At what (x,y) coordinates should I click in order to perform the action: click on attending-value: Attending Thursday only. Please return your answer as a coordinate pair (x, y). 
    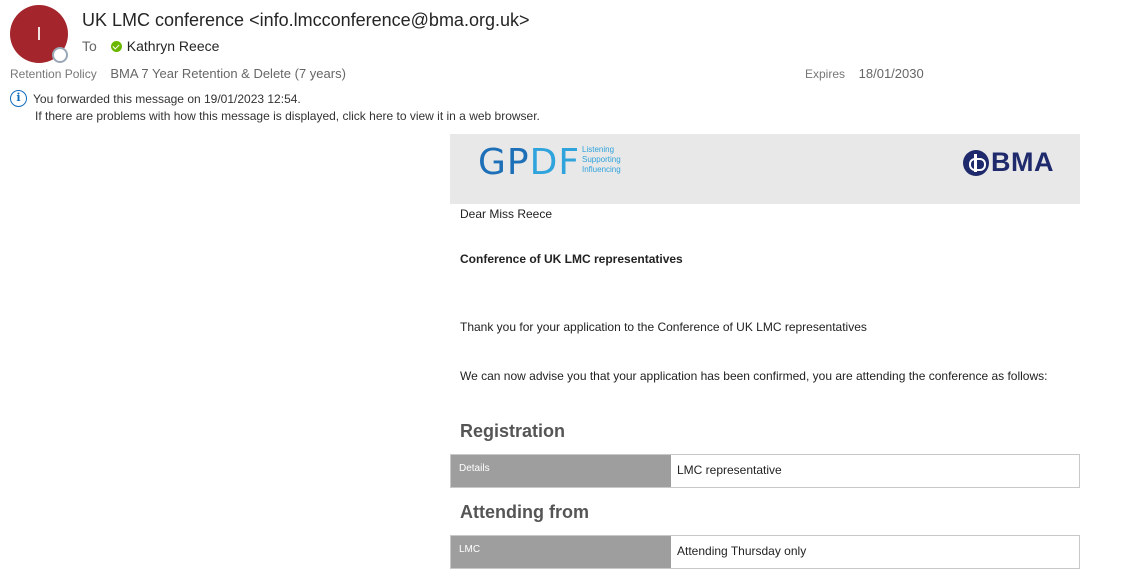
    Looking at the image, I should click on (875, 552).